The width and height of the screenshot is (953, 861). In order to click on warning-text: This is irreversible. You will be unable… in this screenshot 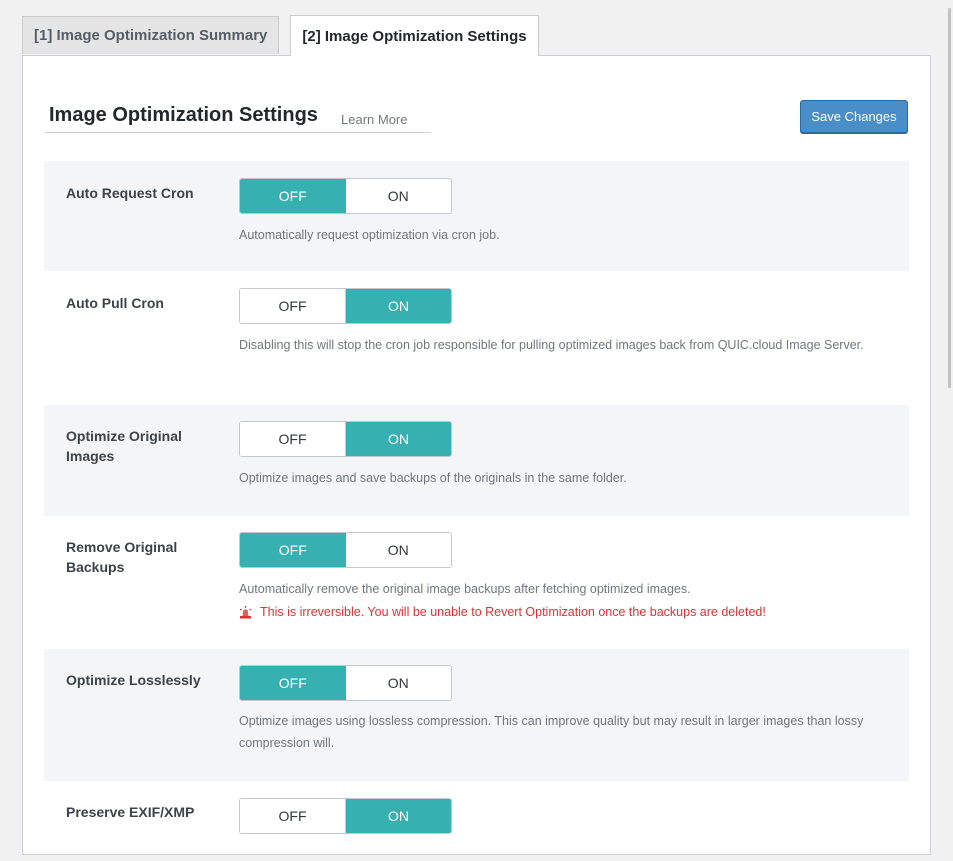, I will do `click(513, 612)`.